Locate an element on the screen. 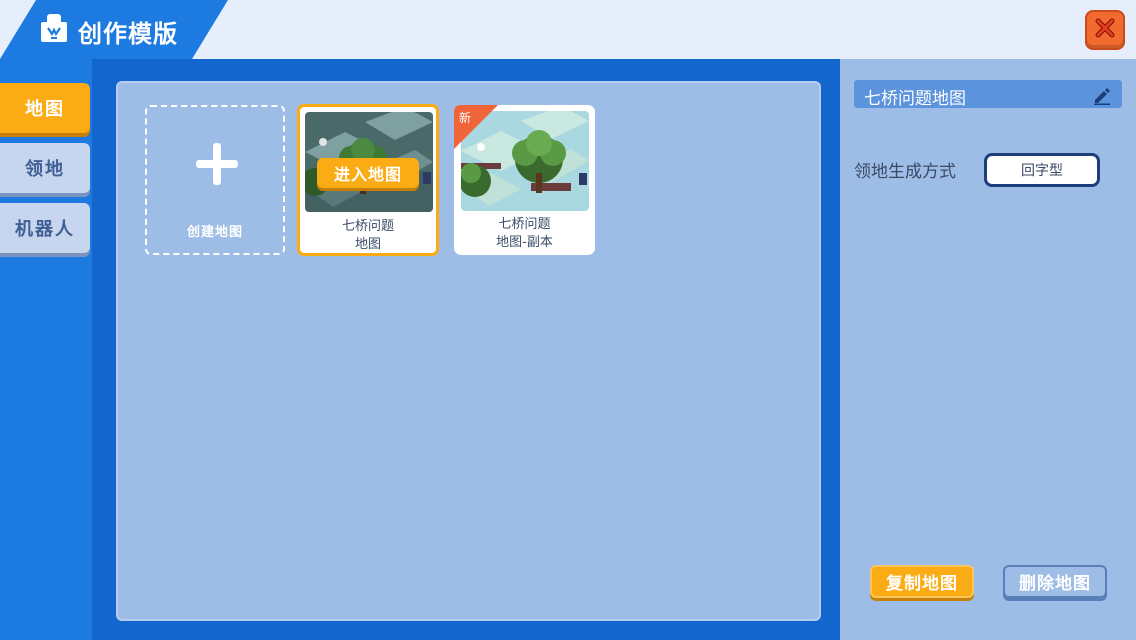  edit-icon is located at coordinates (1102, 95).